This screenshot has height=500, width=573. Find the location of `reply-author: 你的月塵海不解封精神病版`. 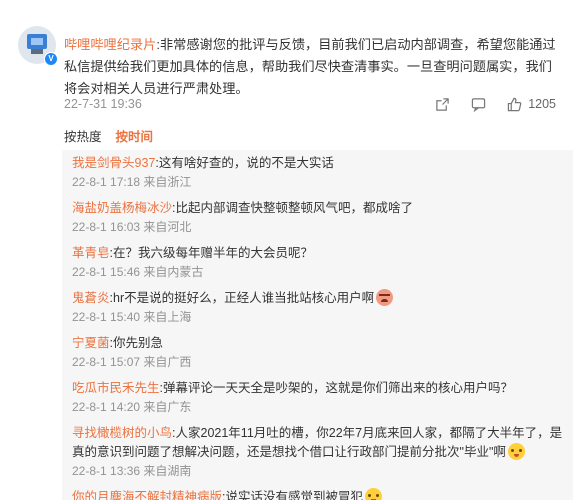

reply-author: 你的月塵海不解封精神病版 is located at coordinates (147, 495).